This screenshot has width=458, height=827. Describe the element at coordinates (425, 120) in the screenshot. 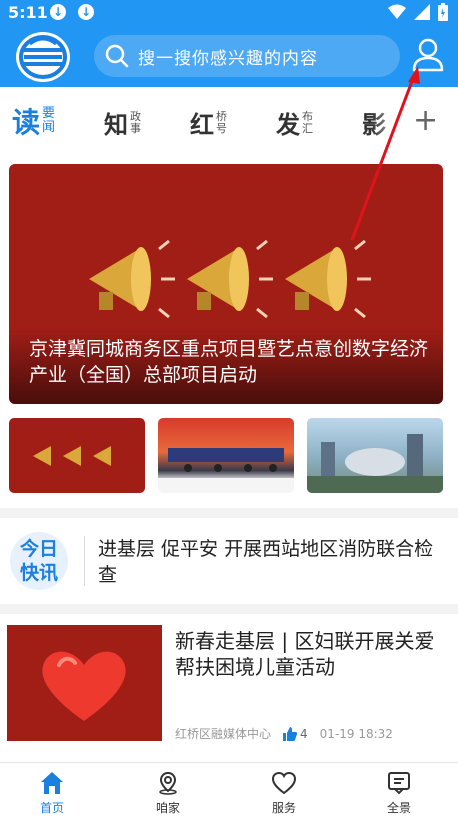

I see `add-channel-icon: +` at that location.